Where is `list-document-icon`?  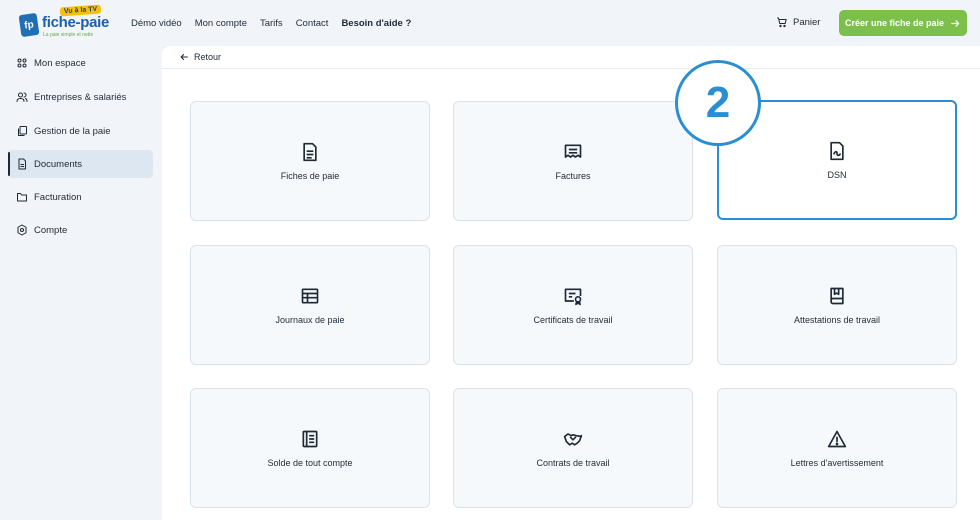
list-document-icon is located at coordinates (310, 438).